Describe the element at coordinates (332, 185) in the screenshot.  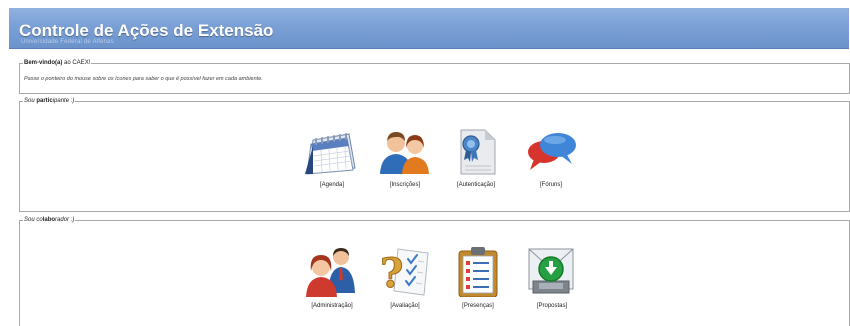
I see `agenda-label: [Agenda]` at that location.